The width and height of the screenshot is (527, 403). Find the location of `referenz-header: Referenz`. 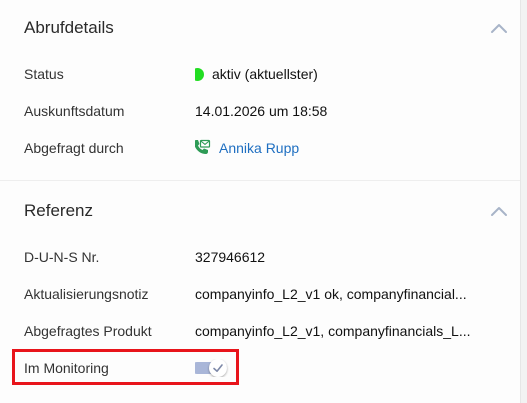

referenz-header: Referenz is located at coordinates (266, 211).